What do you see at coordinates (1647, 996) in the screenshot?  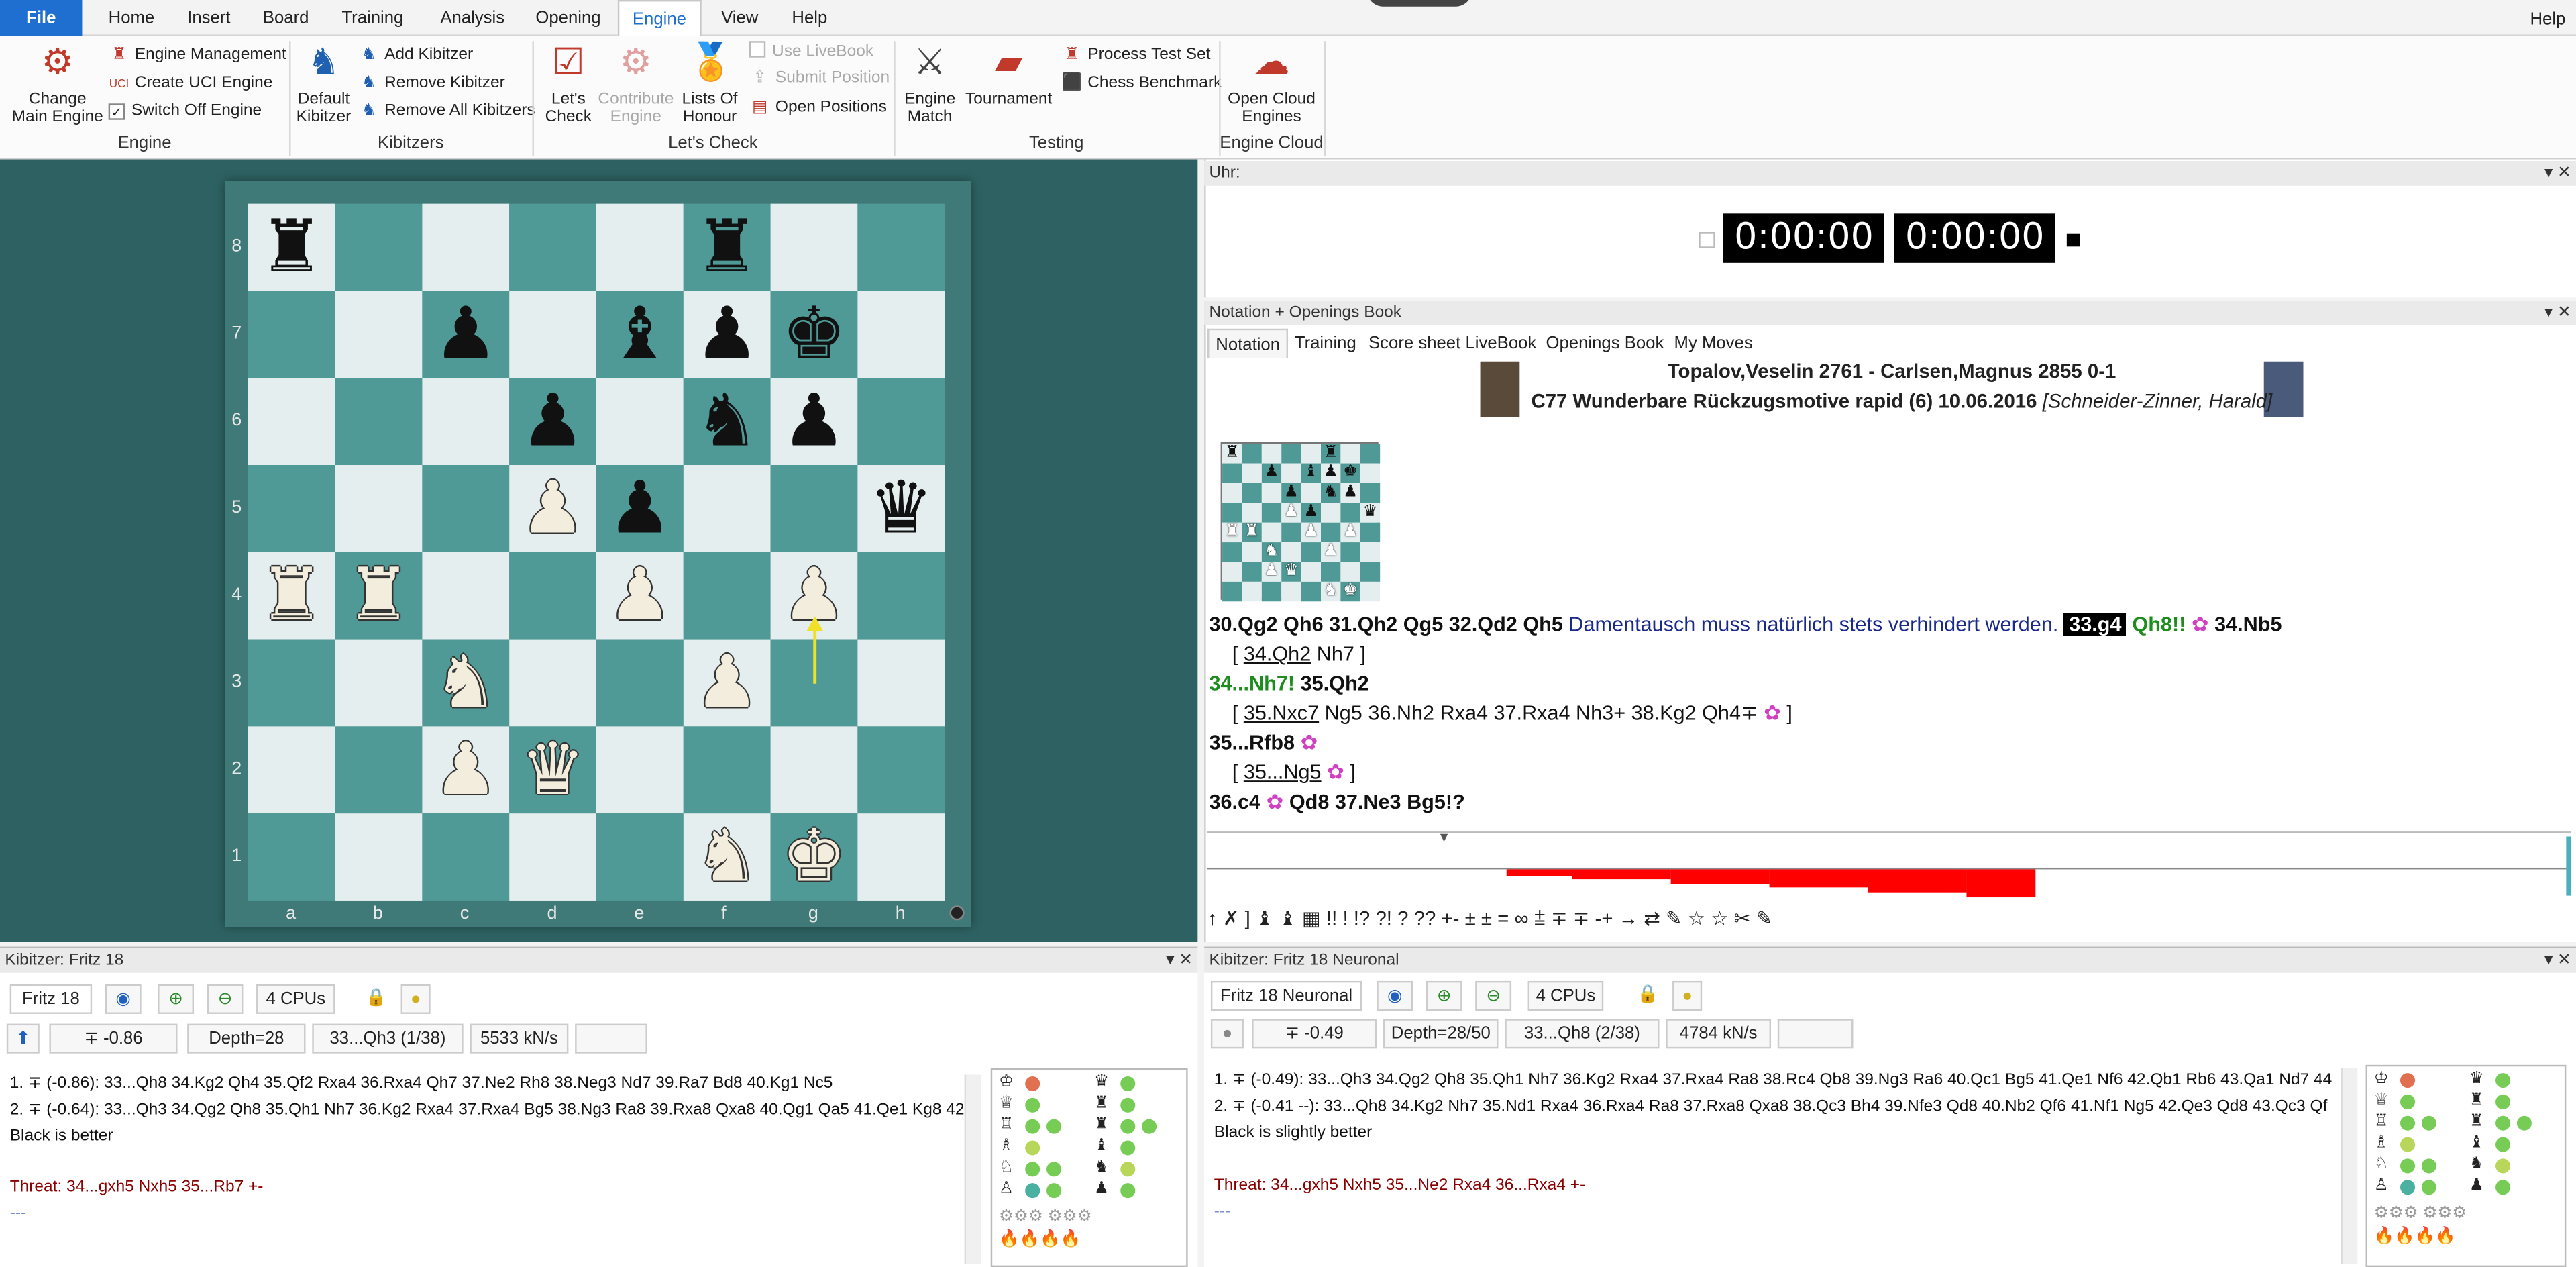 I see `lock-icon: 🔒` at bounding box center [1647, 996].